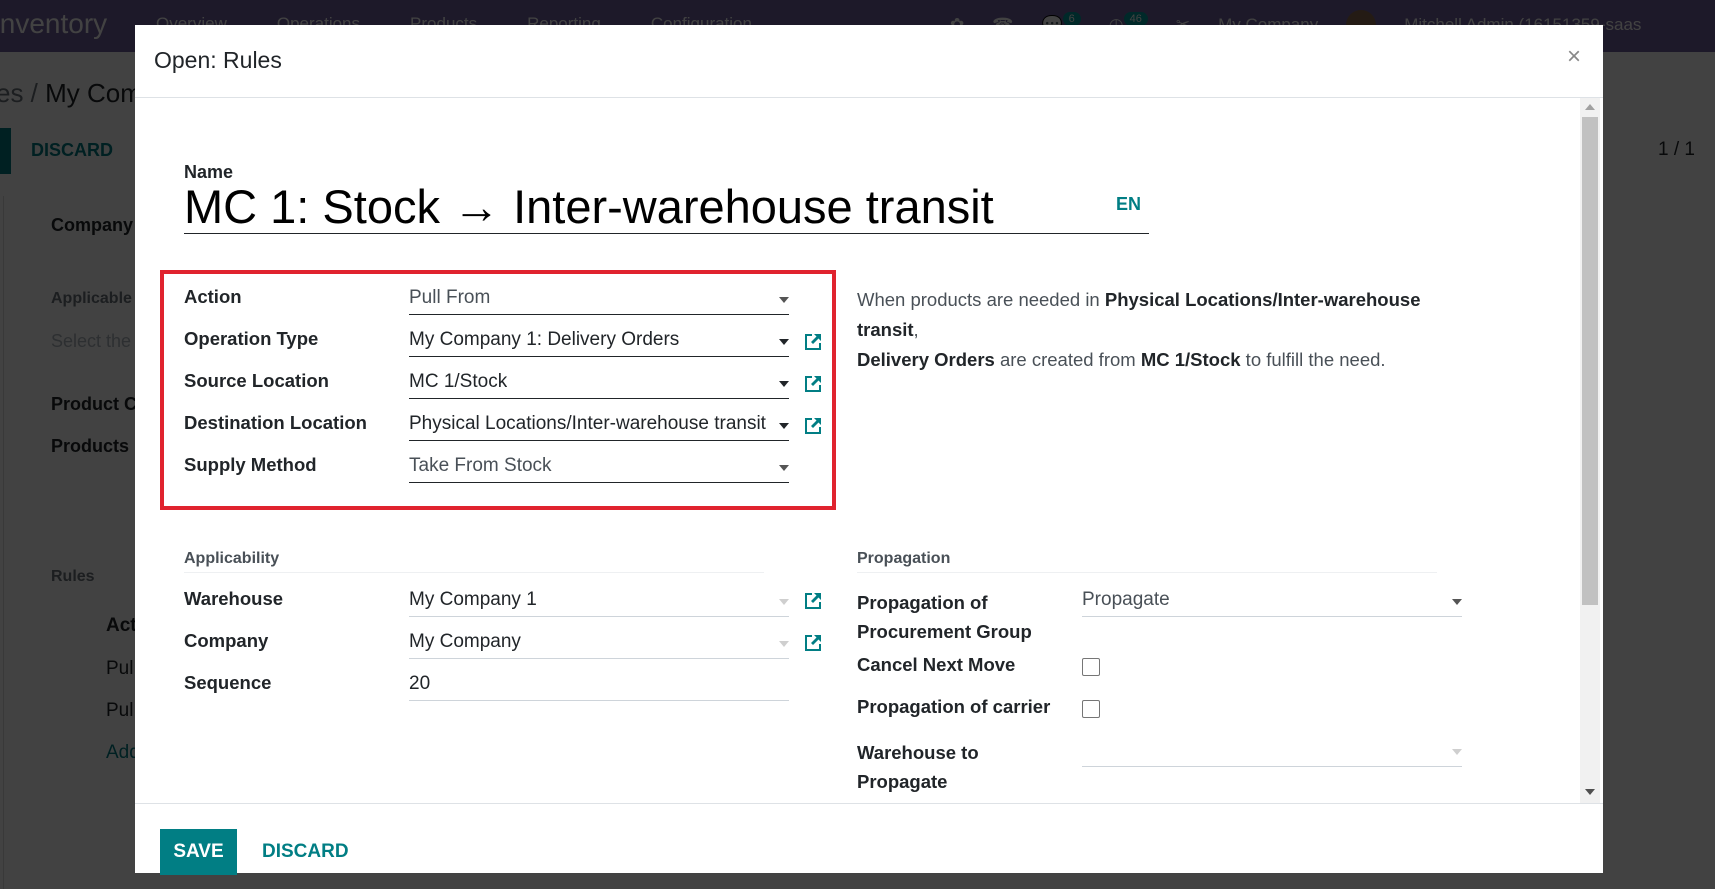 The image size is (1715, 889). What do you see at coordinates (465, 641) in the screenshot?
I see `company-value: My Company` at bounding box center [465, 641].